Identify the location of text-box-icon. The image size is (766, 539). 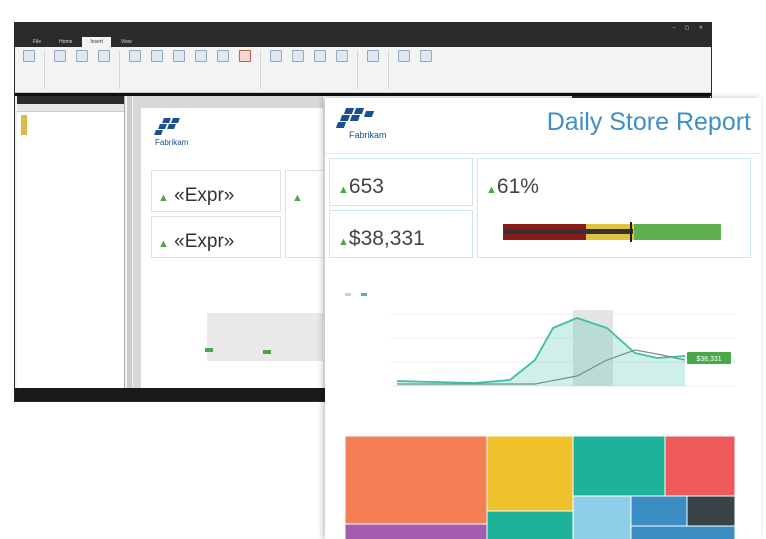
(276, 56).